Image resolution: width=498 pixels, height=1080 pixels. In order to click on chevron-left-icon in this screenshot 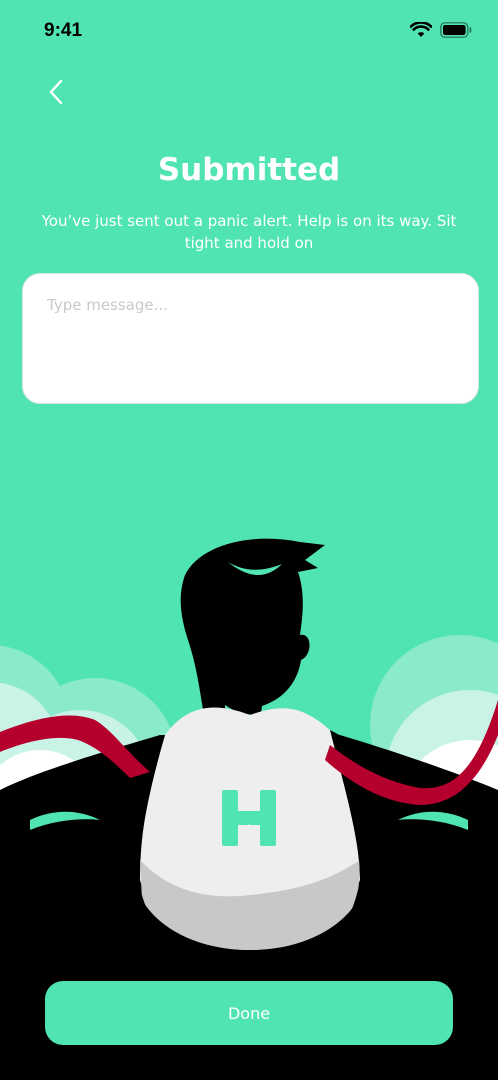, I will do `click(56, 92)`.